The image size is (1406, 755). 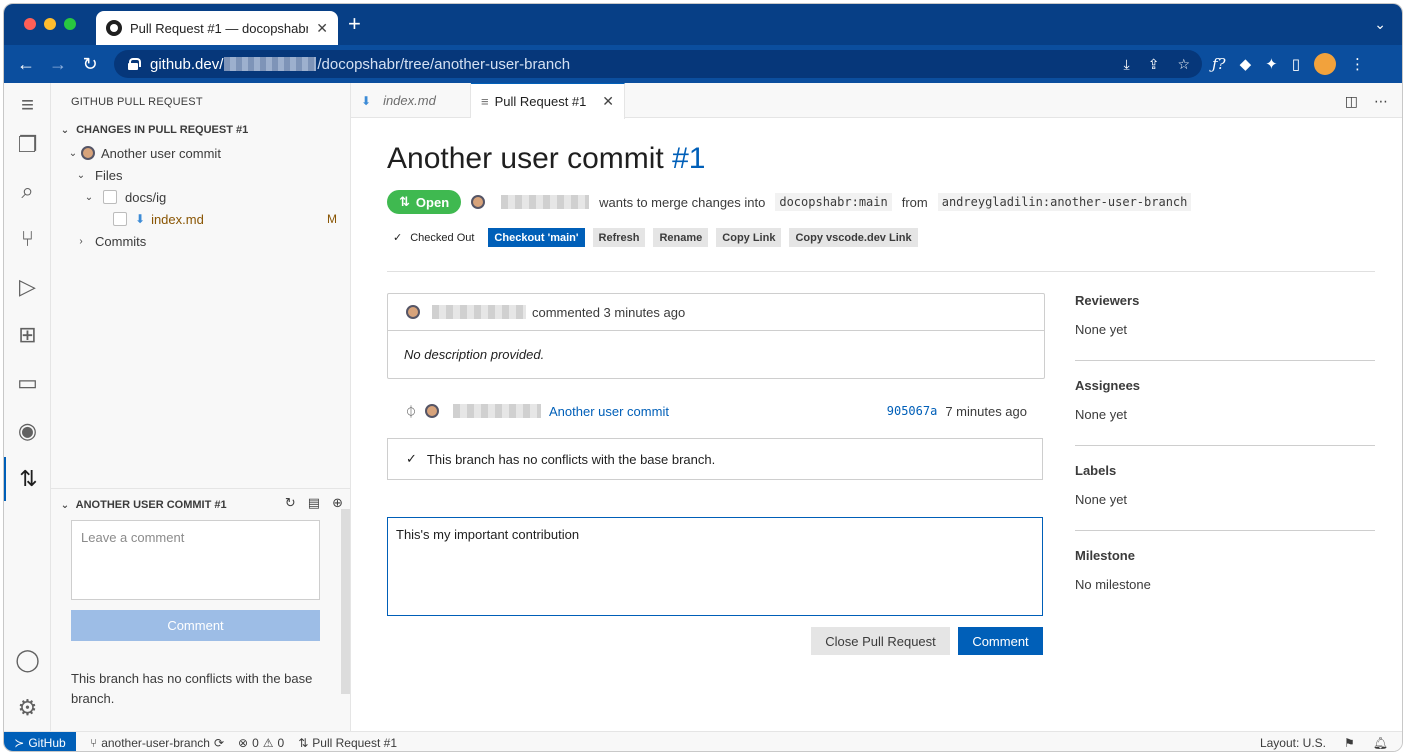 I want to click on rename-button: Rename, so click(x=681, y=237).